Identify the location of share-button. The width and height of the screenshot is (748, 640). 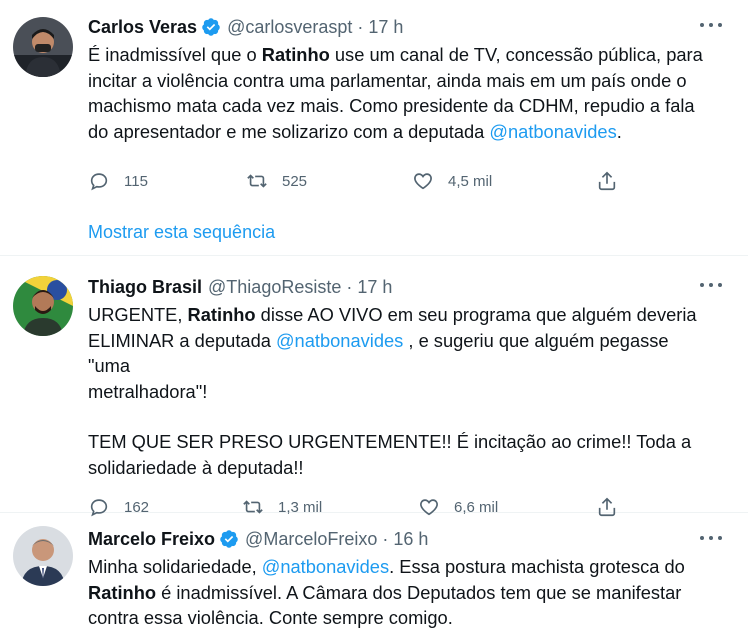
(607, 181).